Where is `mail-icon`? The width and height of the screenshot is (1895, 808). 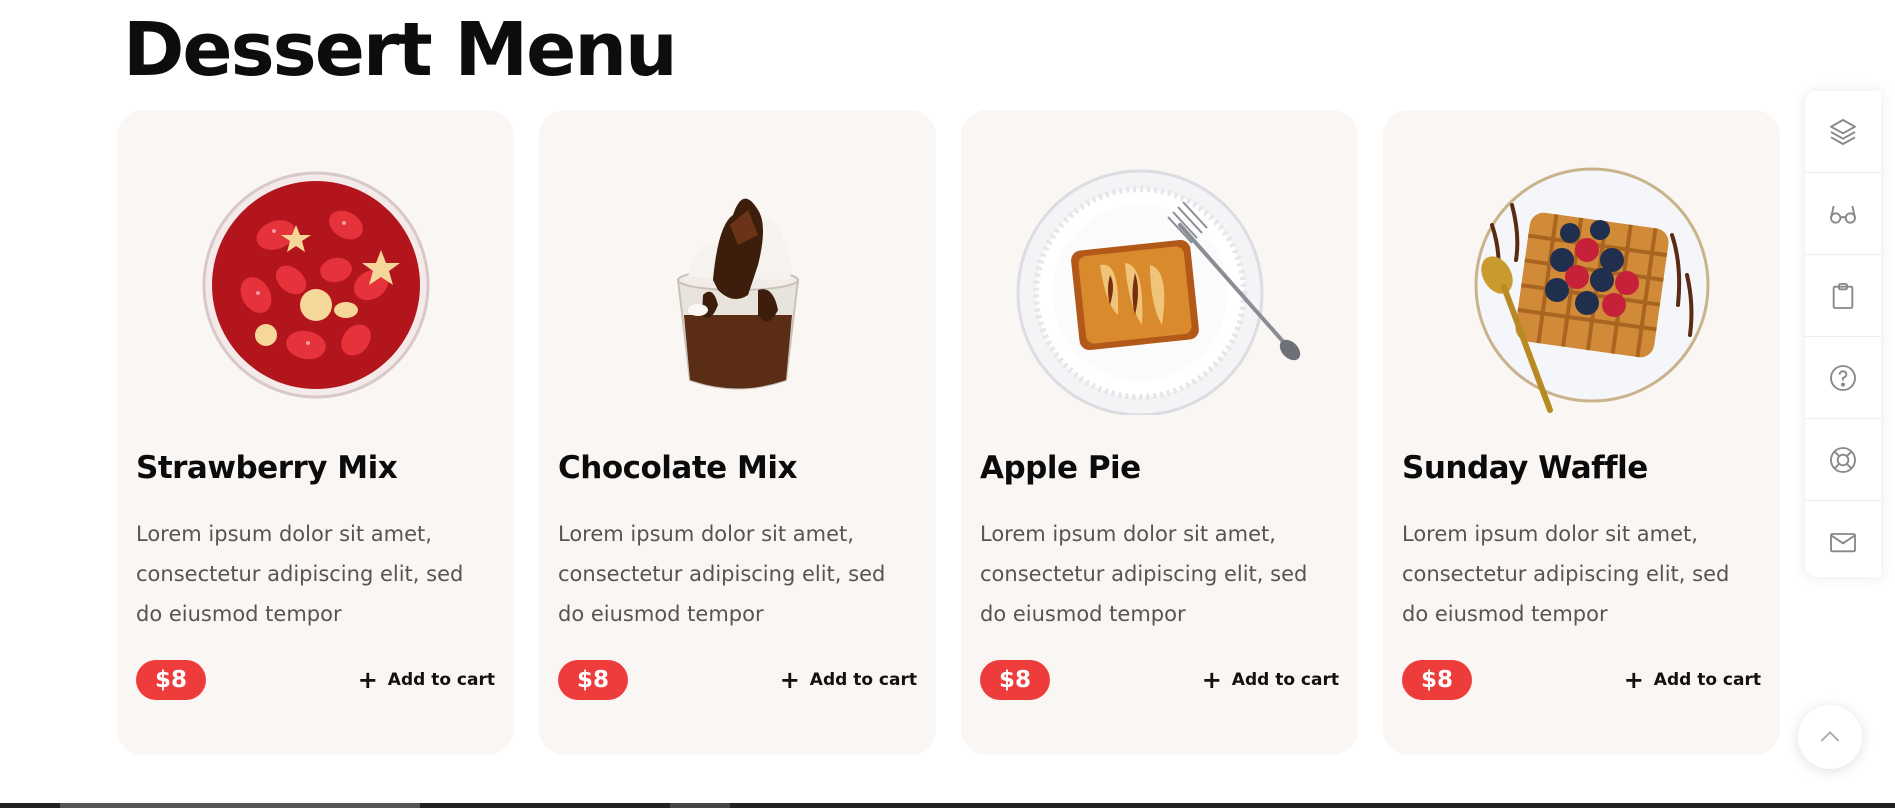
mail-icon is located at coordinates (1843, 542).